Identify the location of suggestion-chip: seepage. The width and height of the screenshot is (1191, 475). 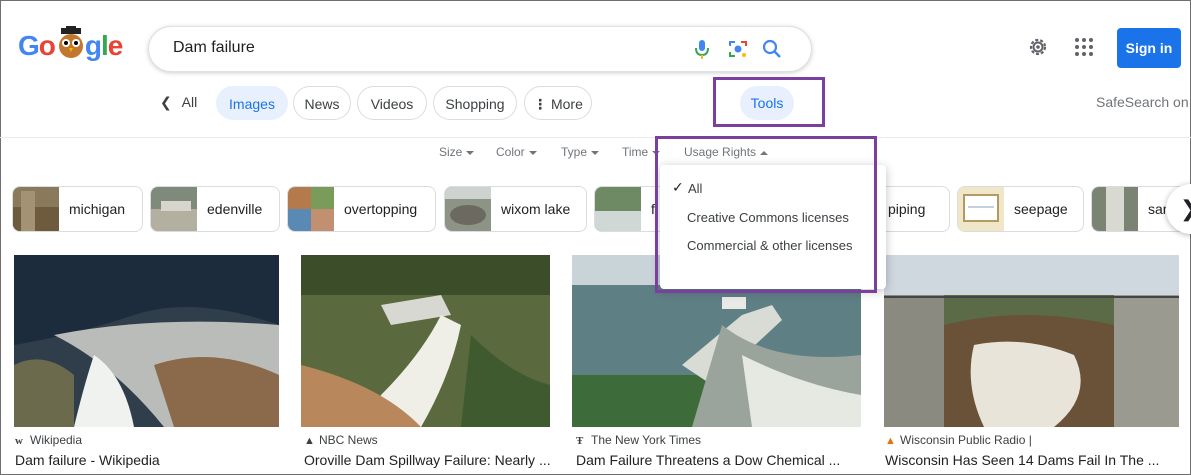
(1020, 209).